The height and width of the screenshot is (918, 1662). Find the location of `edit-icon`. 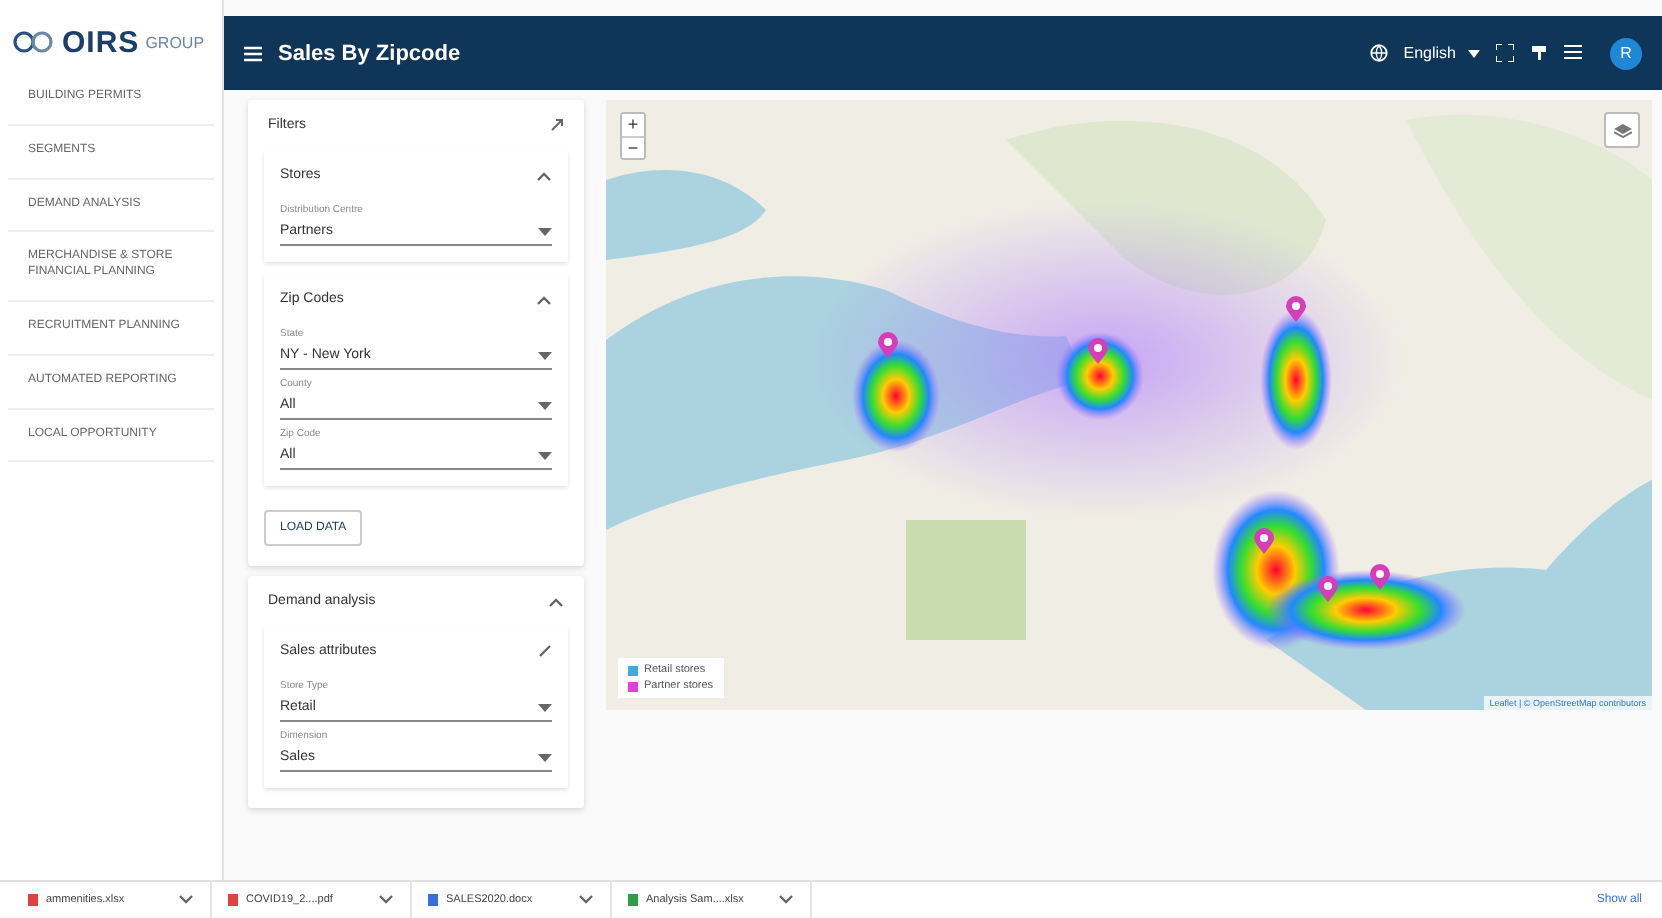

edit-icon is located at coordinates (545, 651).